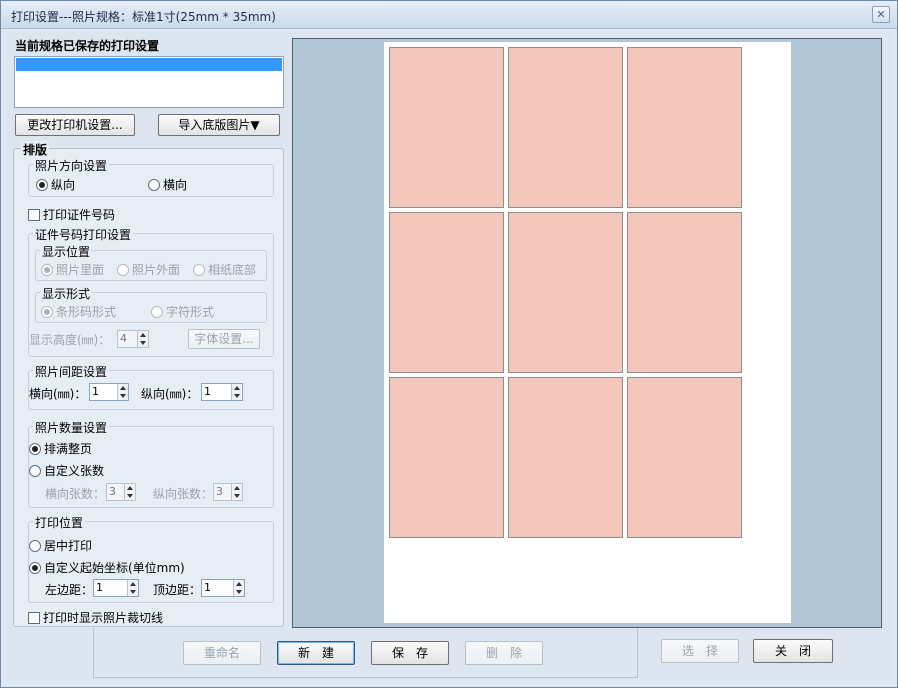  Describe the element at coordinates (116, 588) in the screenshot. I see `left-margin-stepper: 1` at that location.